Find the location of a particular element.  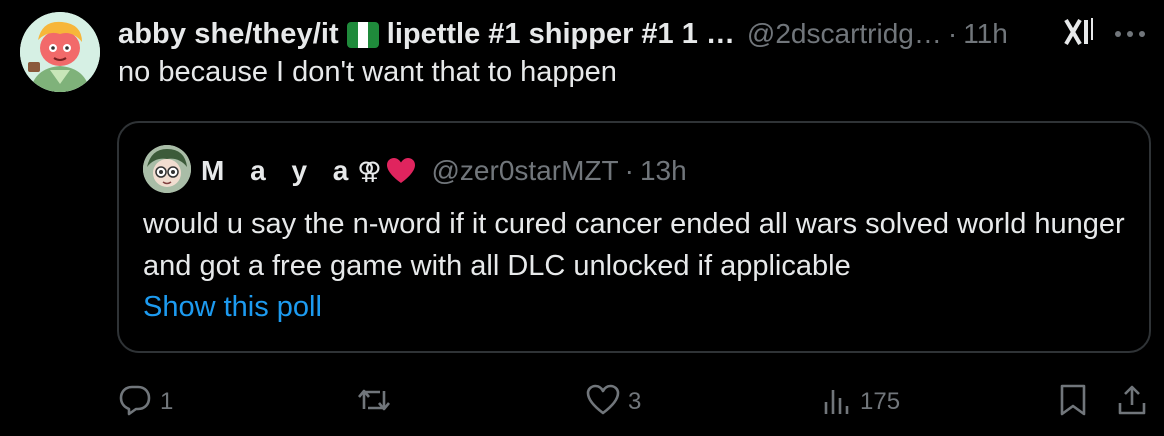

author-avatar is located at coordinates (60, 52).